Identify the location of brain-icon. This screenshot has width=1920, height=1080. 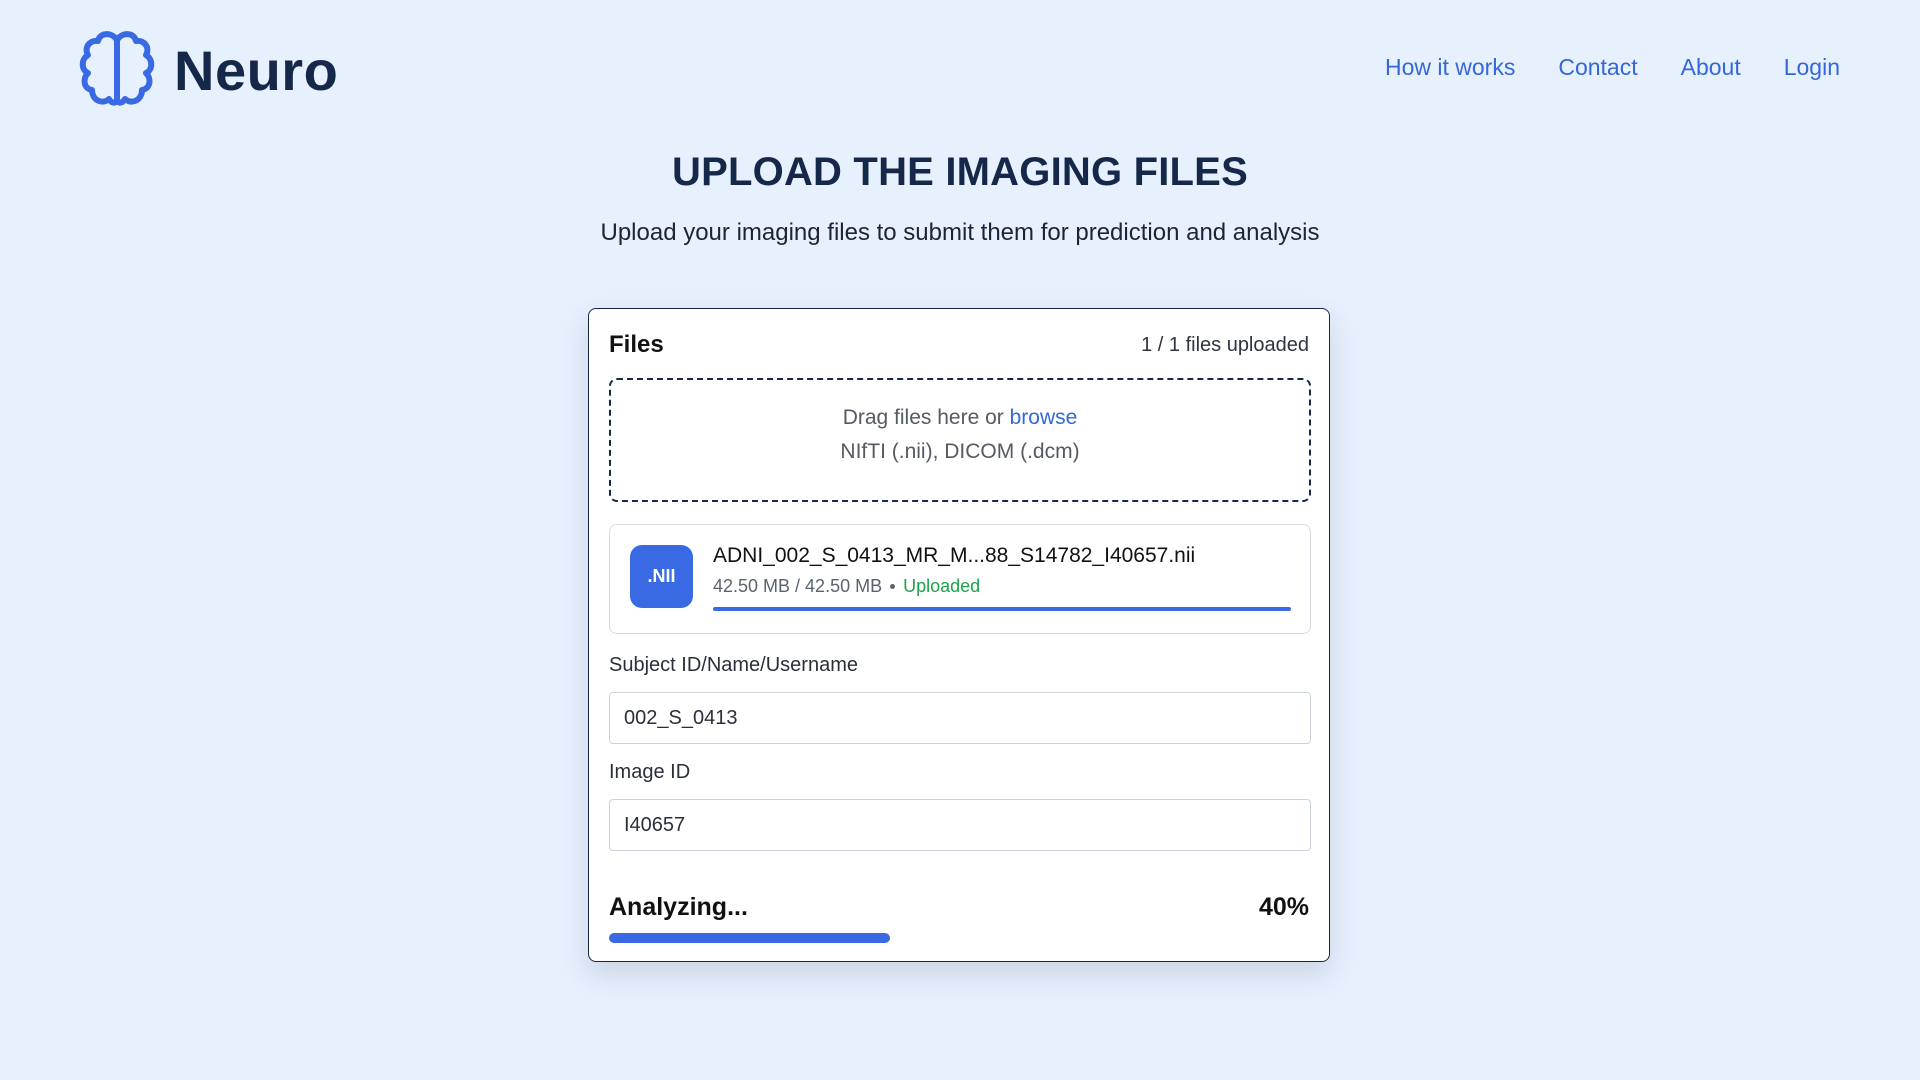
(117, 70).